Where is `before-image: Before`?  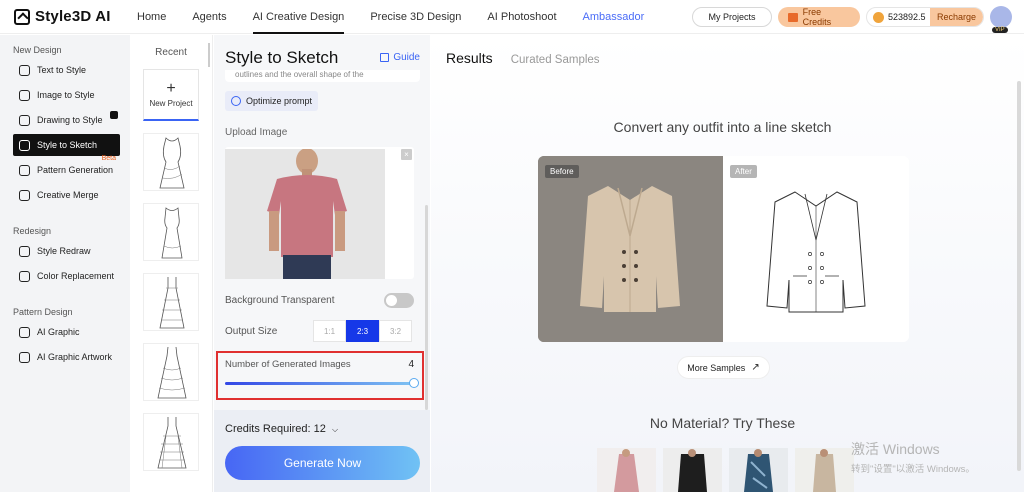 before-image: Before is located at coordinates (630, 249).